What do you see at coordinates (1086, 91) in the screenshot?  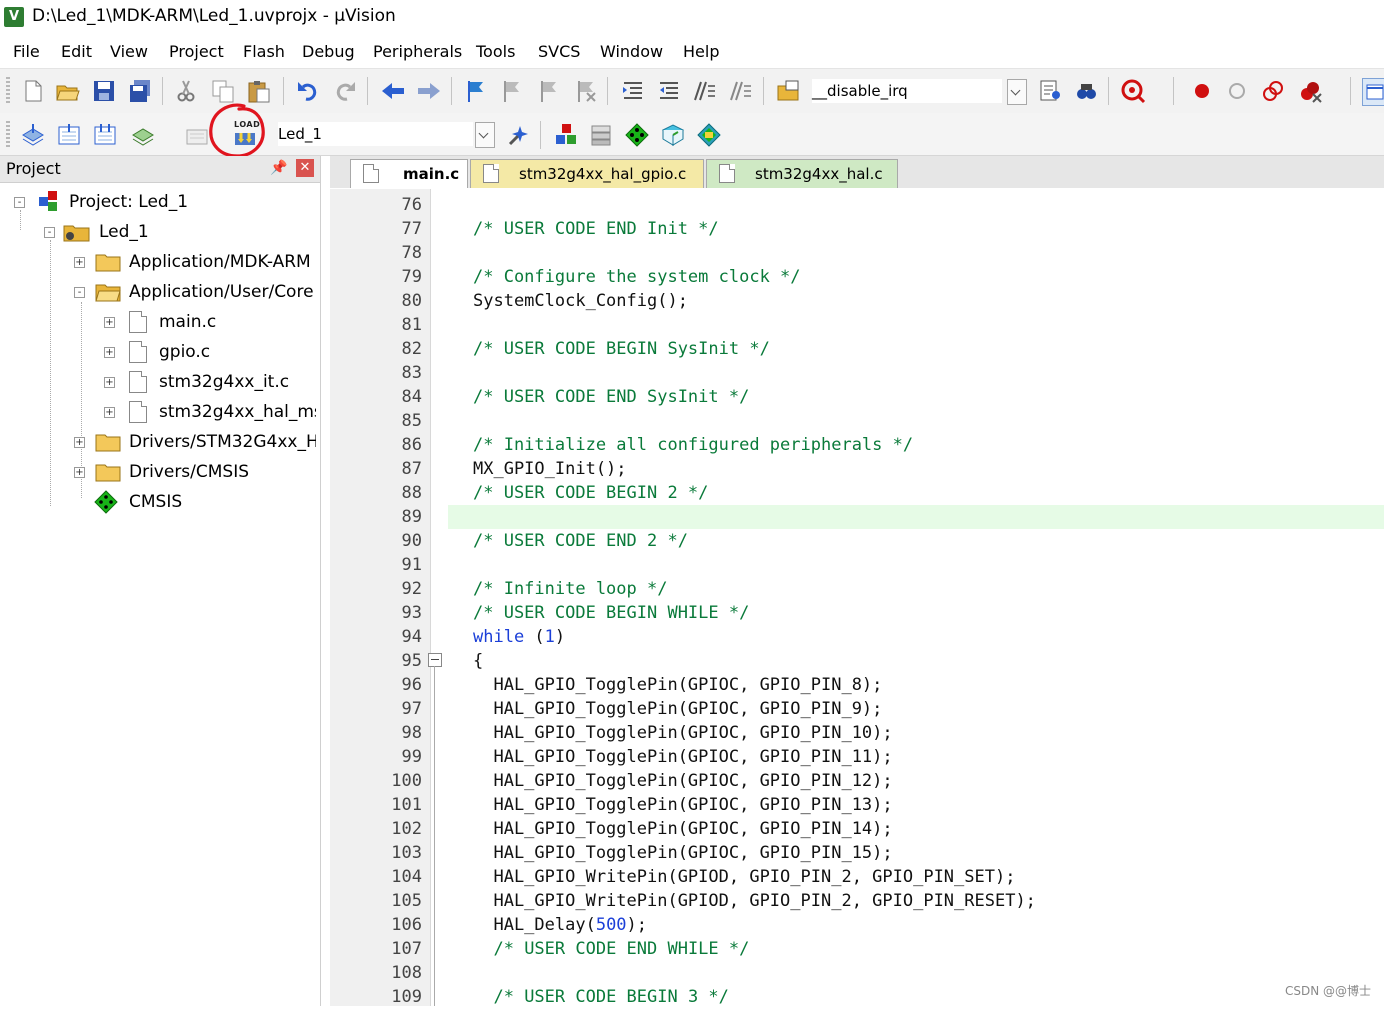 I see `incremental-find-icon` at bounding box center [1086, 91].